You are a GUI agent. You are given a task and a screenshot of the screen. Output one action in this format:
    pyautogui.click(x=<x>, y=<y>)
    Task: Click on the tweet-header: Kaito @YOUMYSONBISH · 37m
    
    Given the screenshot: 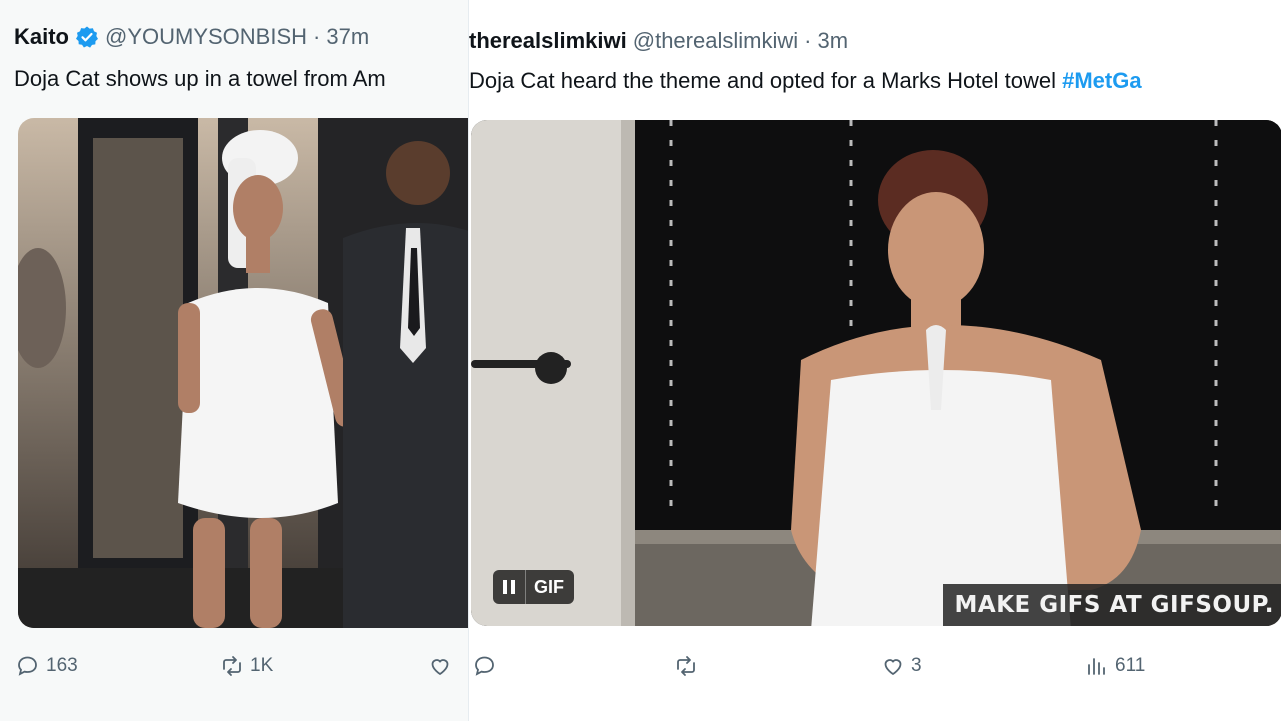 What is the action you would take?
    pyautogui.click(x=191, y=37)
    